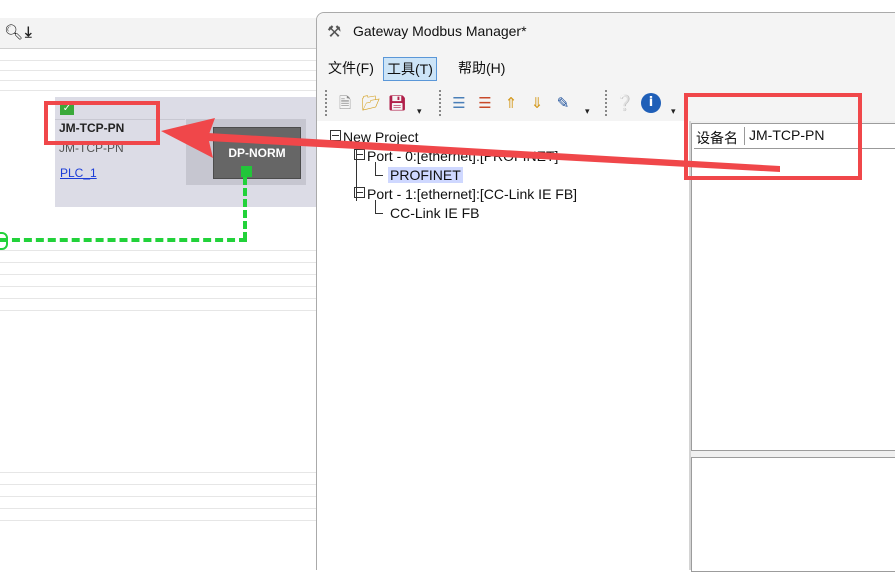 The width and height of the screenshot is (895, 572). I want to click on dp-norm-module: DP-NORM, so click(257, 153).